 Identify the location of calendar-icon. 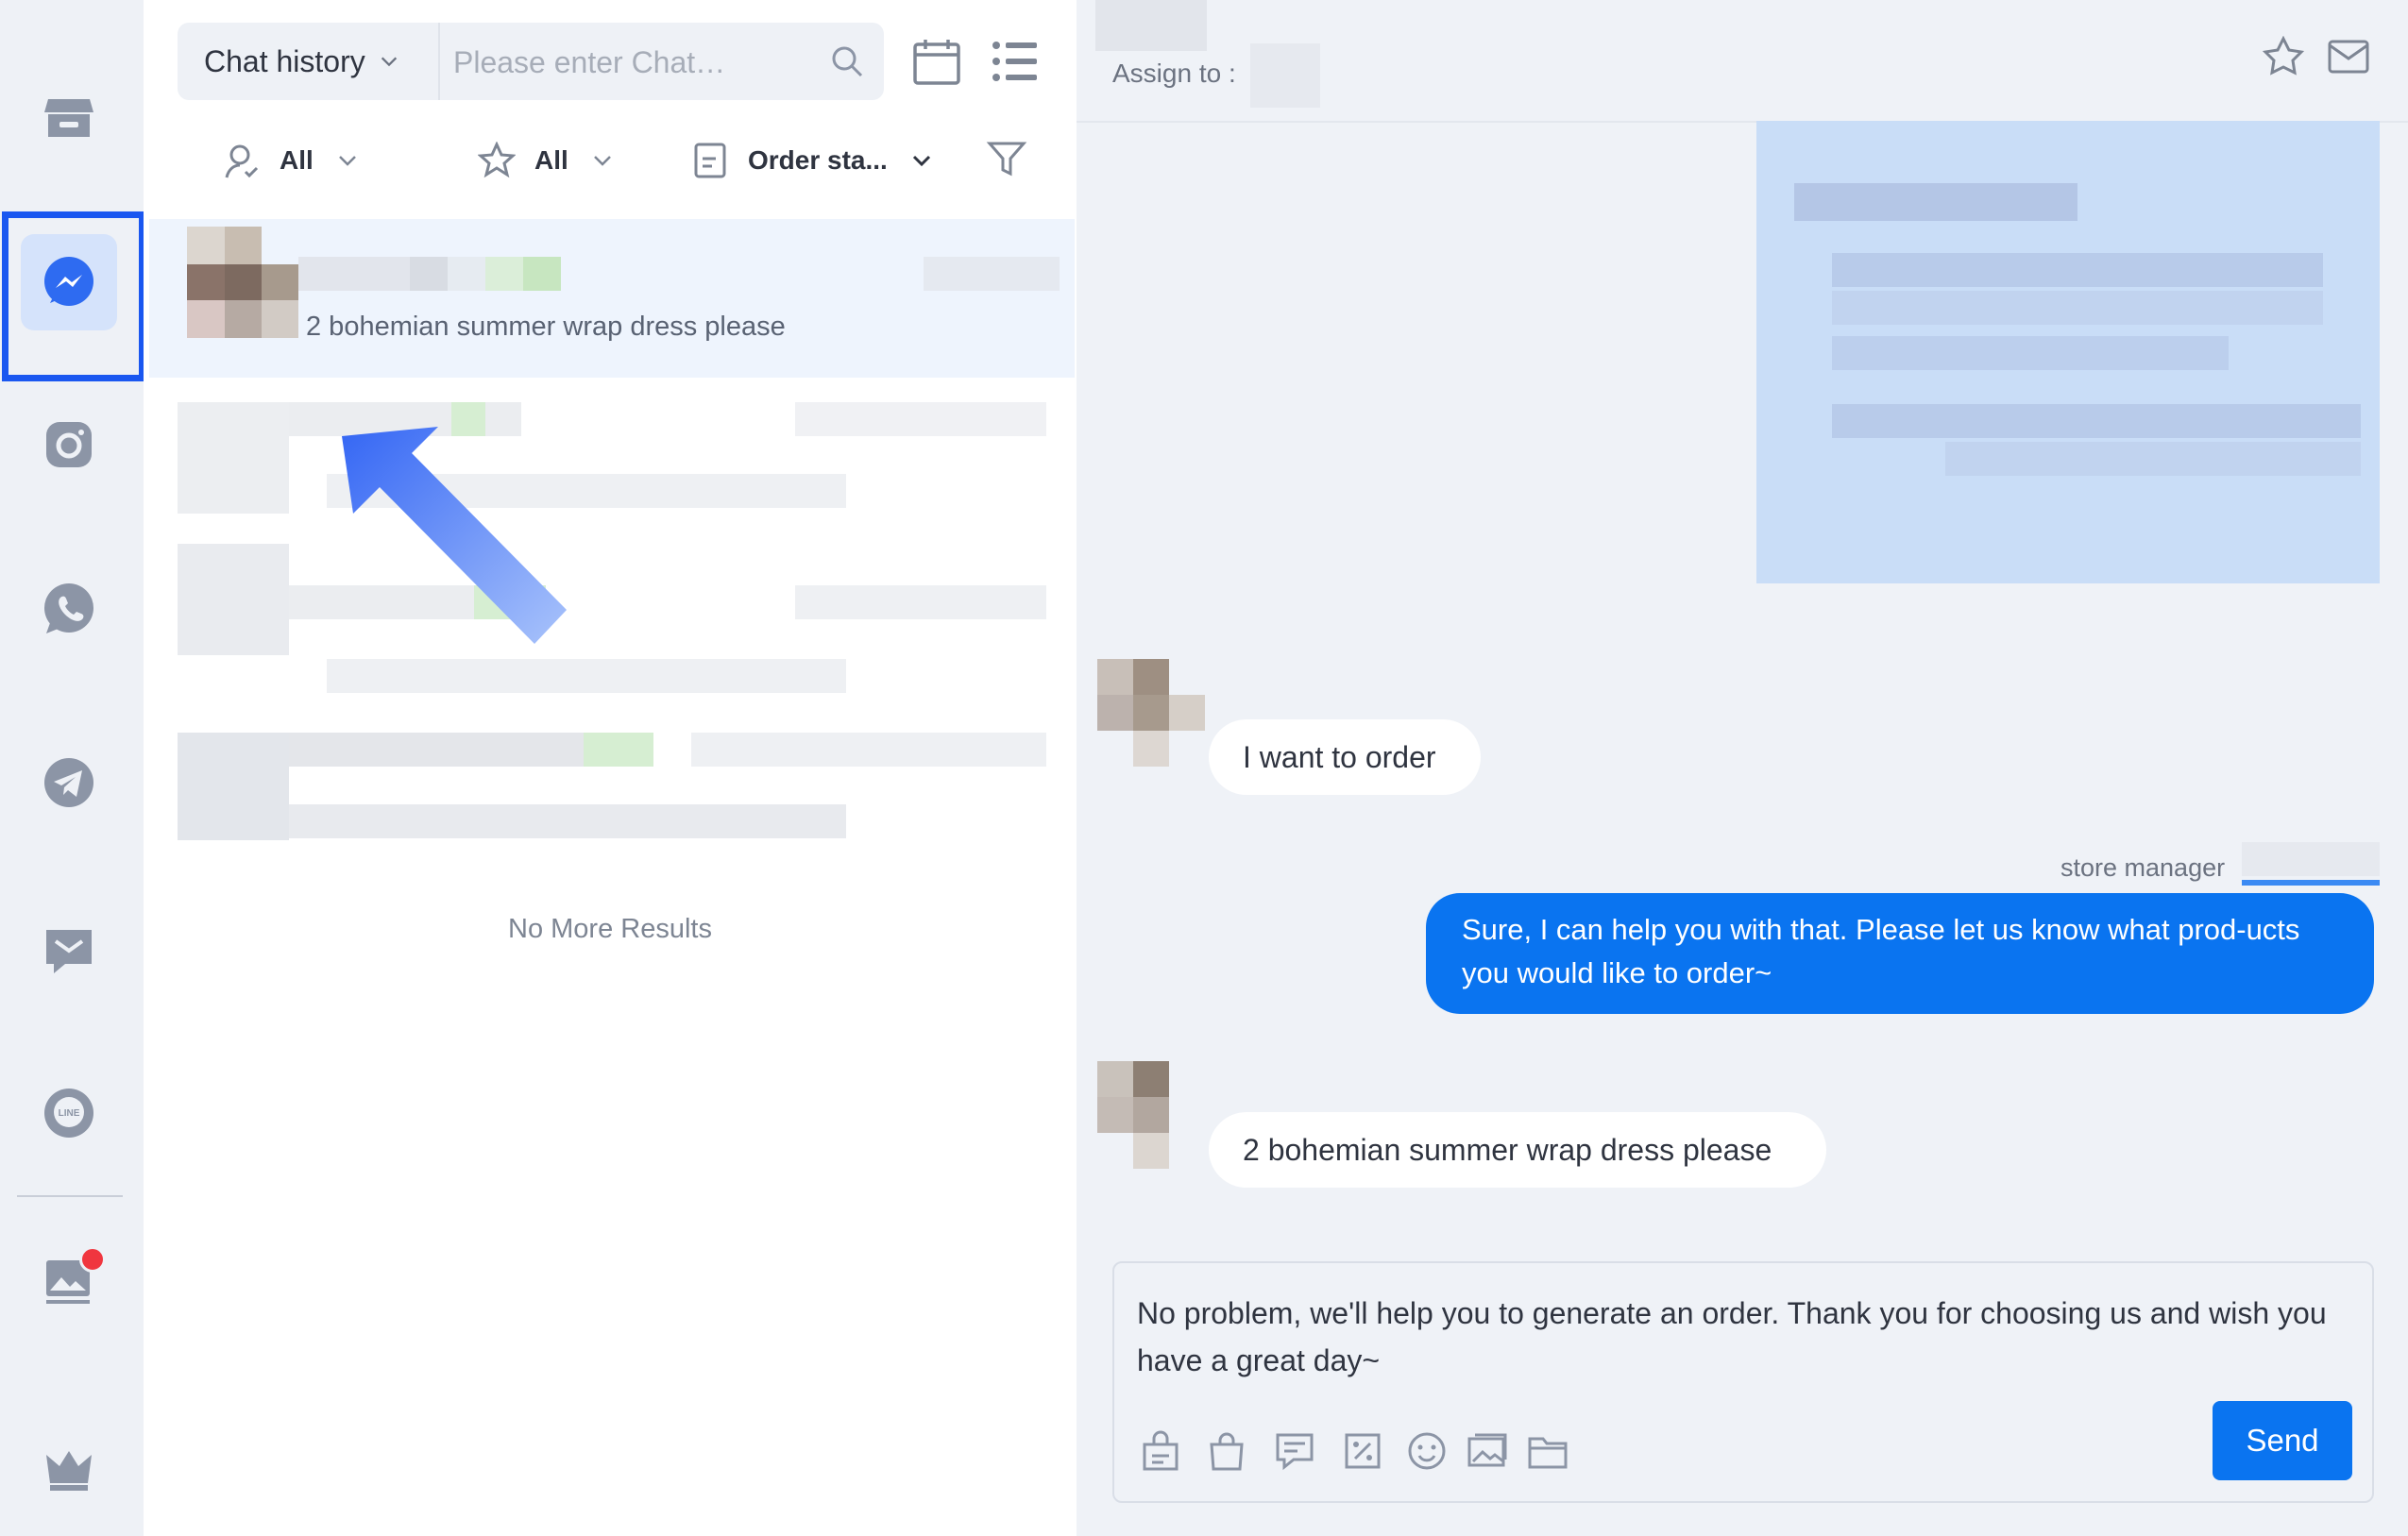
(936, 62).